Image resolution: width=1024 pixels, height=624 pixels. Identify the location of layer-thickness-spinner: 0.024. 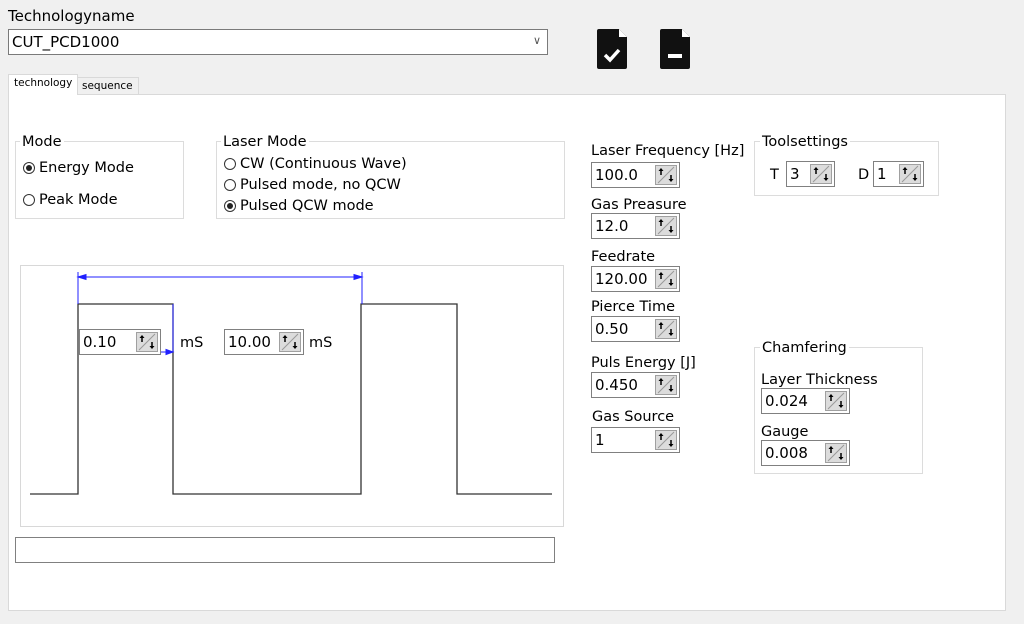
(805, 401).